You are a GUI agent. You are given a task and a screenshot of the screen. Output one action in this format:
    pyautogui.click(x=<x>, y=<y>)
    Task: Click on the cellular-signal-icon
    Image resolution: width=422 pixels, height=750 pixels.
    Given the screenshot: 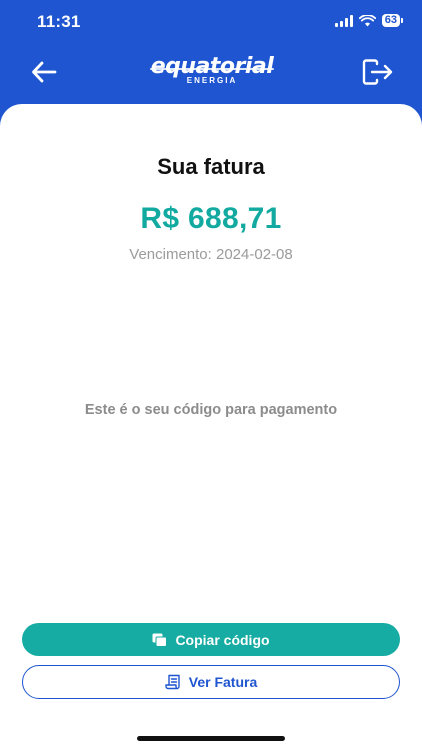 What is the action you would take?
    pyautogui.click(x=343, y=20)
    